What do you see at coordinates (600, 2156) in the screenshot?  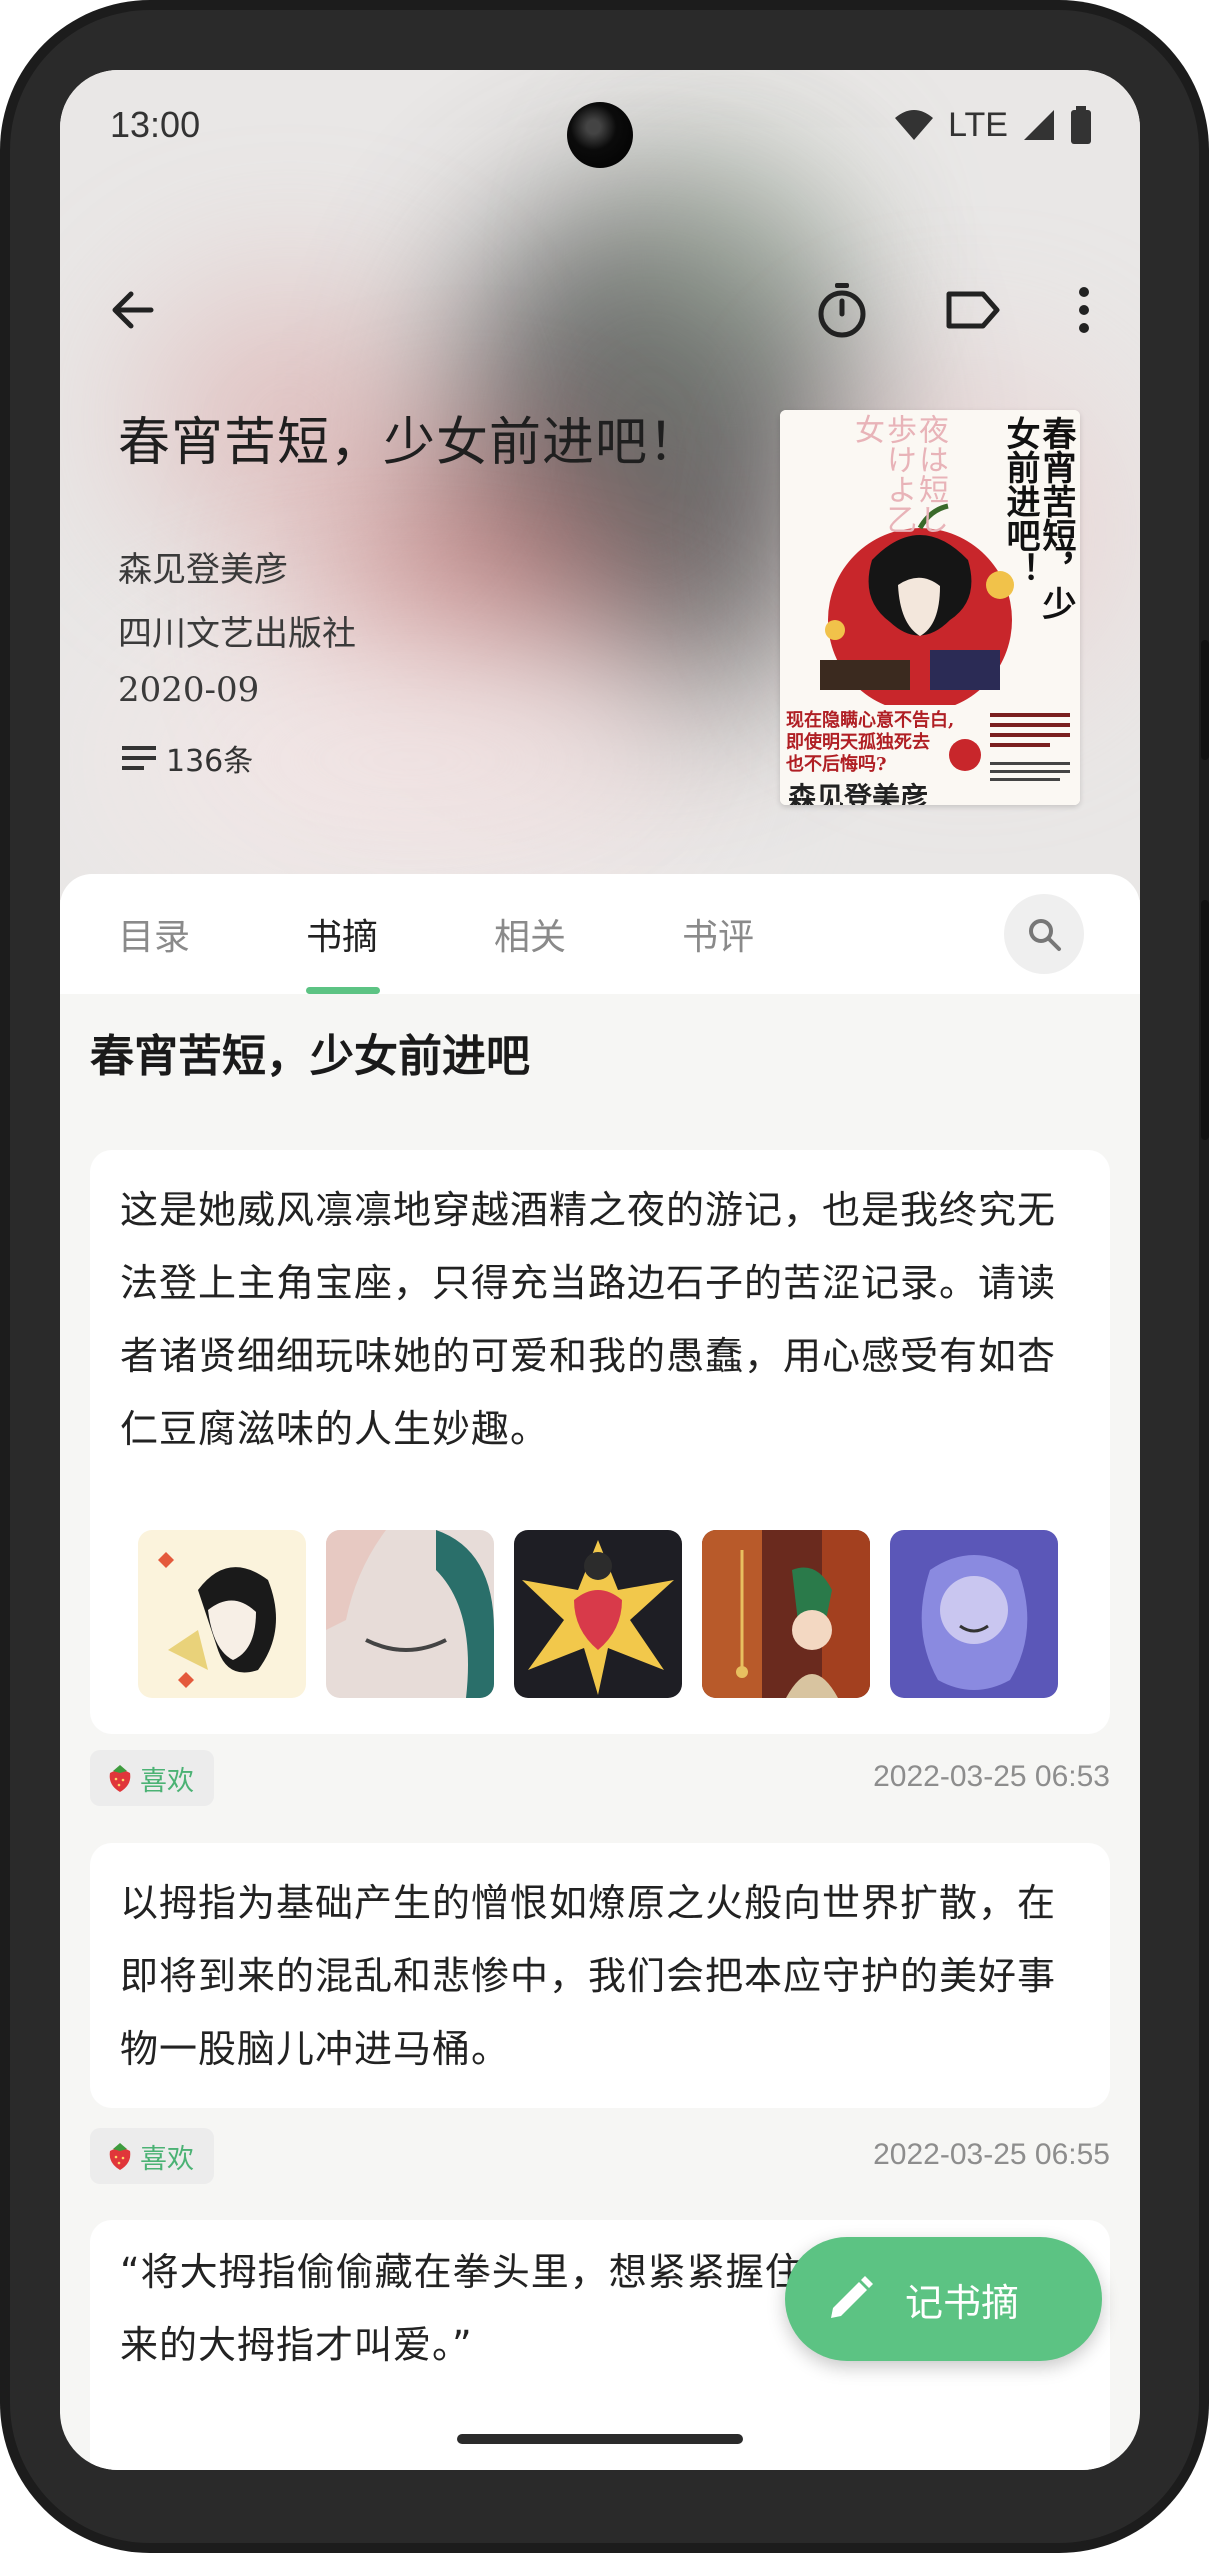 I see `excerpt-meta: 喜欢 2022-03-25 06:55` at bounding box center [600, 2156].